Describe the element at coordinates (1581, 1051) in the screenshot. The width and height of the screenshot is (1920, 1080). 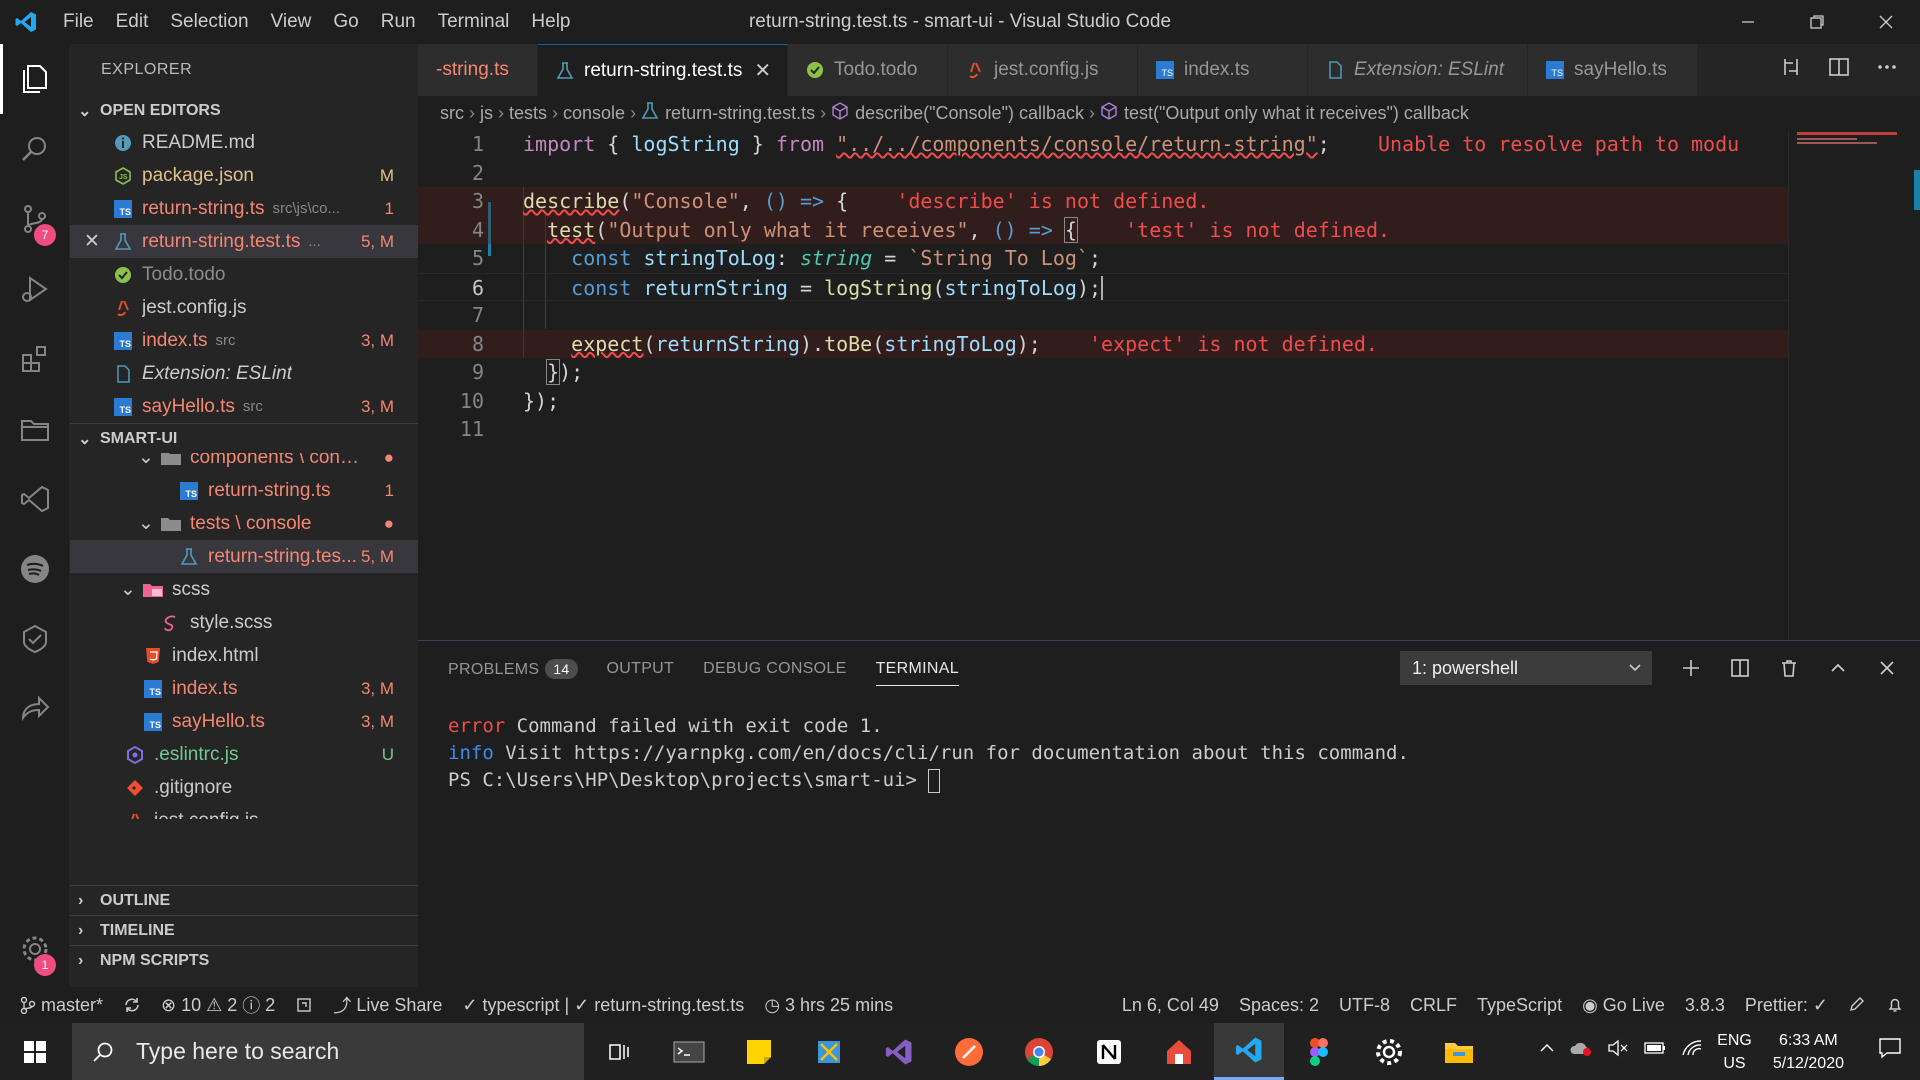
I see `onedrive-icon` at that location.